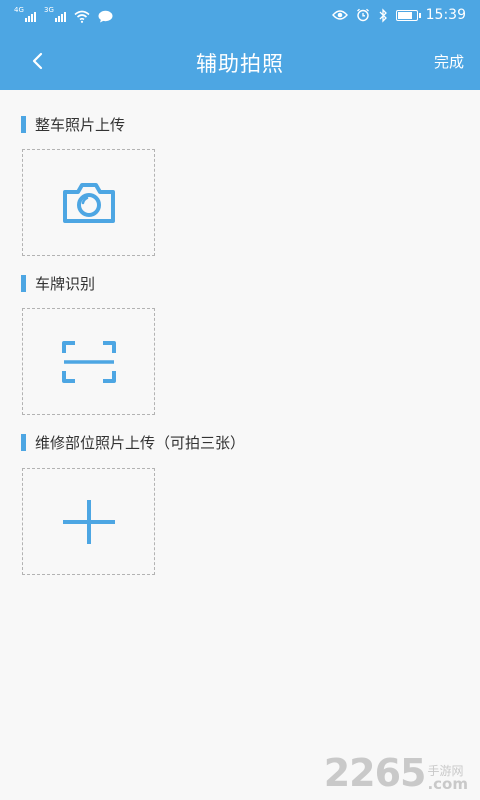 This screenshot has height=800, width=480. Describe the element at coordinates (240, 15) in the screenshot. I see `status-bar: 4G 3G 15:39` at that location.